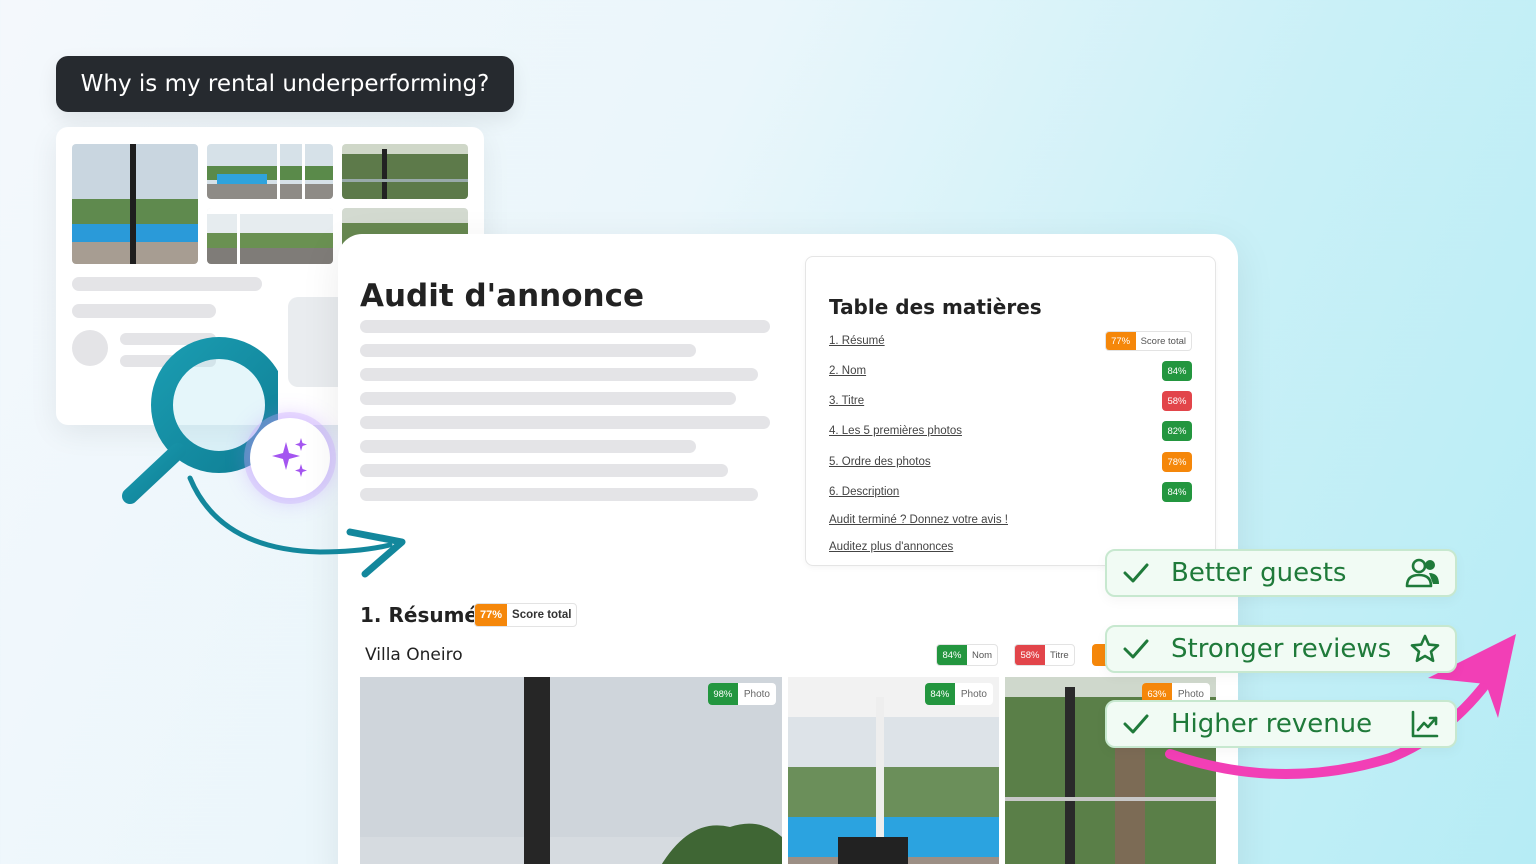 The image size is (1536, 864). I want to click on feedback-link: Audit terminé ? Donnez votre avis !, so click(918, 520).